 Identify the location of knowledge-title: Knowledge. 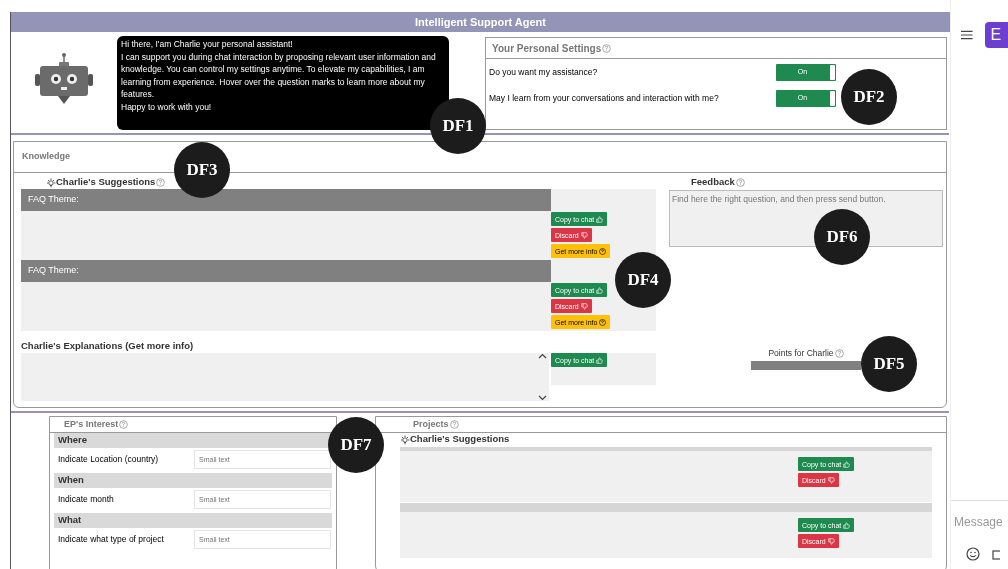
(46, 157).